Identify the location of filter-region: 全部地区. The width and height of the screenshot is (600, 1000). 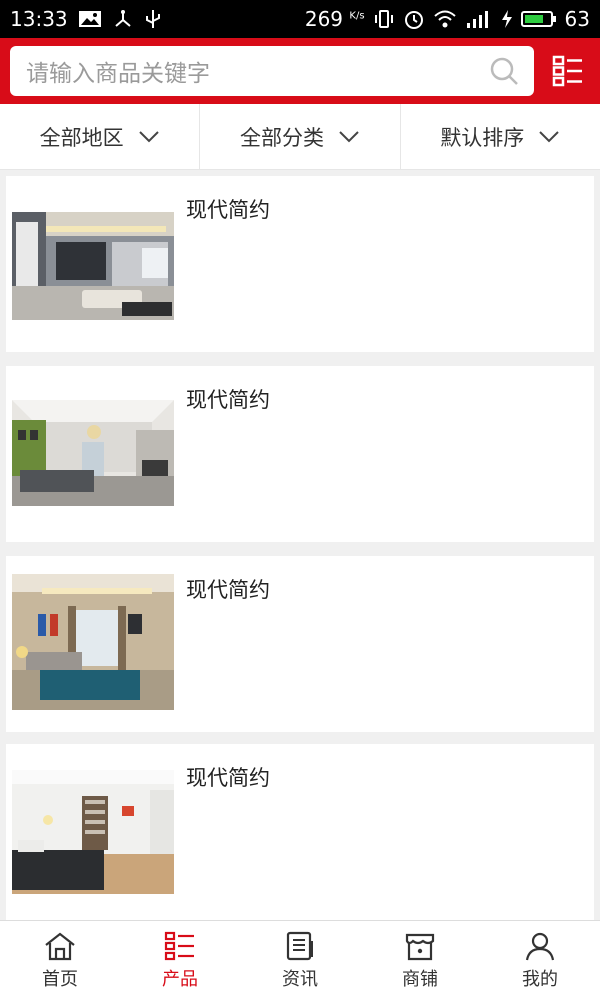
(100, 136).